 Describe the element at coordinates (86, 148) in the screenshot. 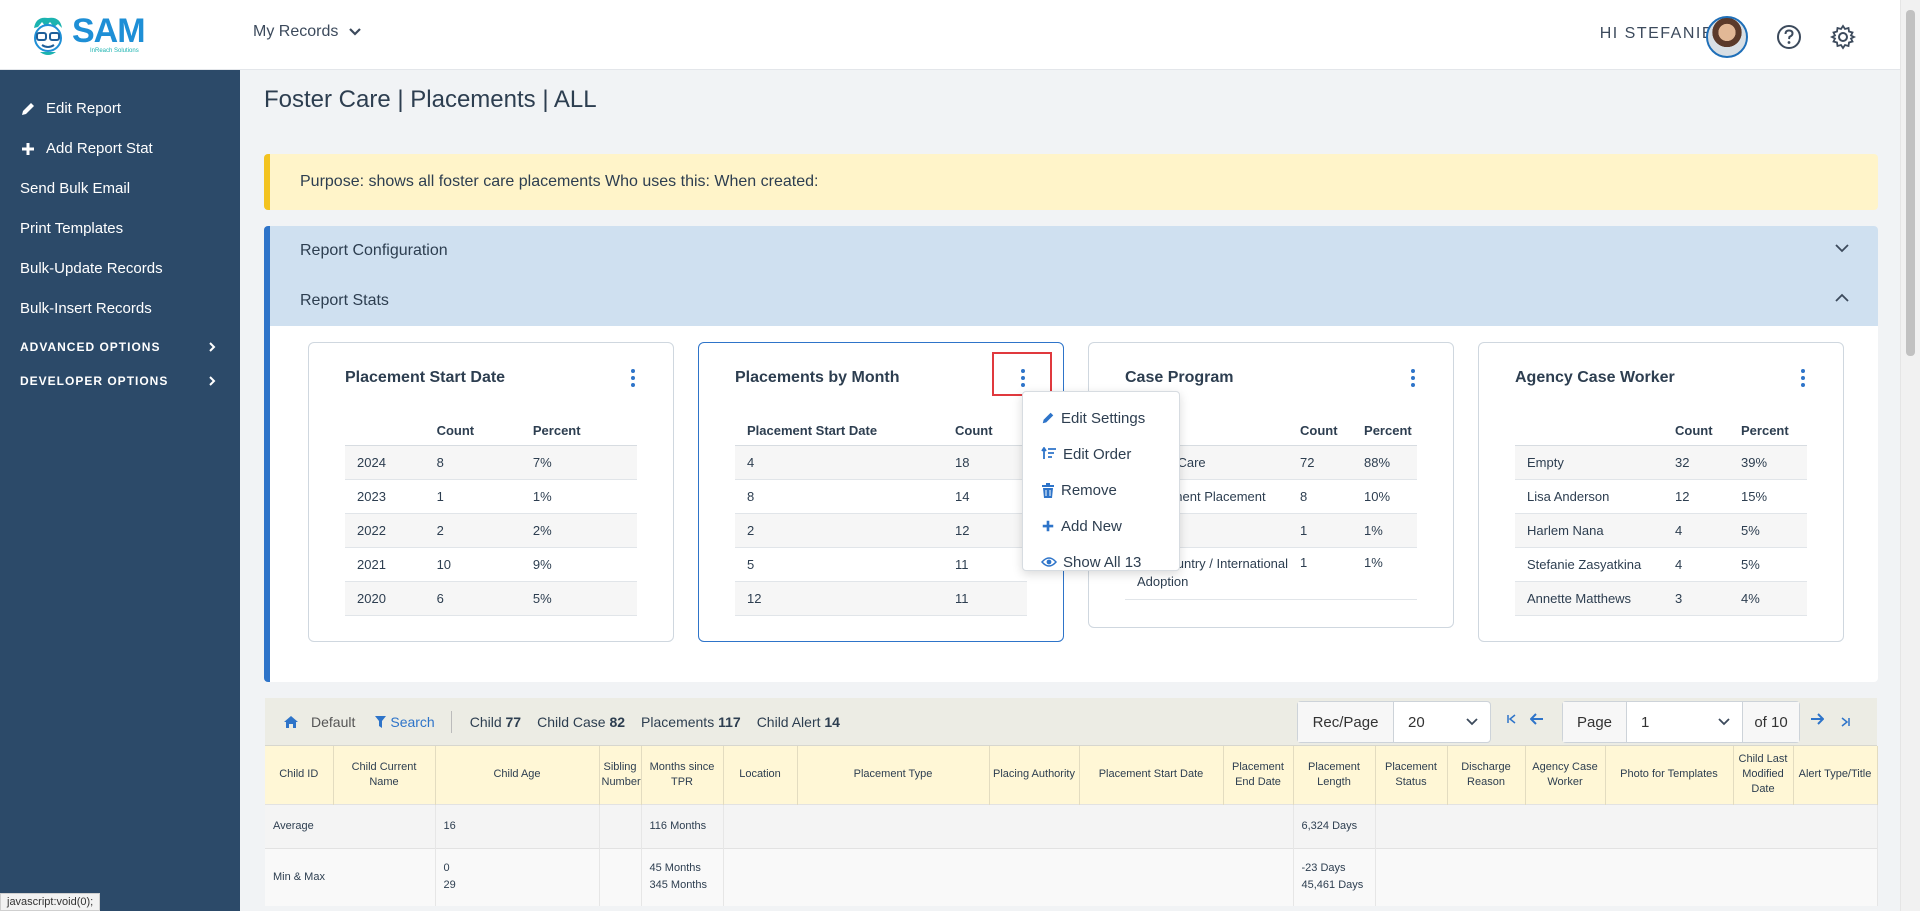

I see `sidebar-item-add-report-stat: Add Report Stat` at that location.